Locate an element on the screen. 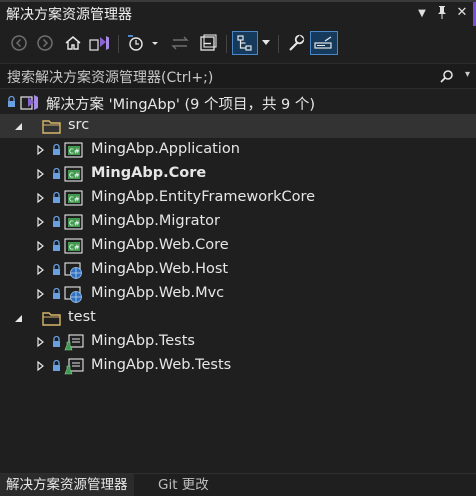  project-row: C# MingAbp.EntityFrameworkCore is located at coordinates (238, 198).